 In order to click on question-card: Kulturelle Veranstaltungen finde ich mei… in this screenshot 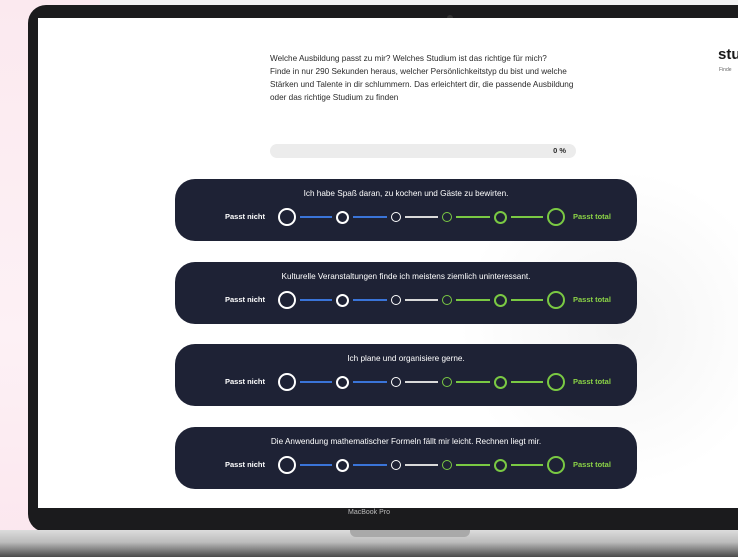, I will do `click(406, 293)`.